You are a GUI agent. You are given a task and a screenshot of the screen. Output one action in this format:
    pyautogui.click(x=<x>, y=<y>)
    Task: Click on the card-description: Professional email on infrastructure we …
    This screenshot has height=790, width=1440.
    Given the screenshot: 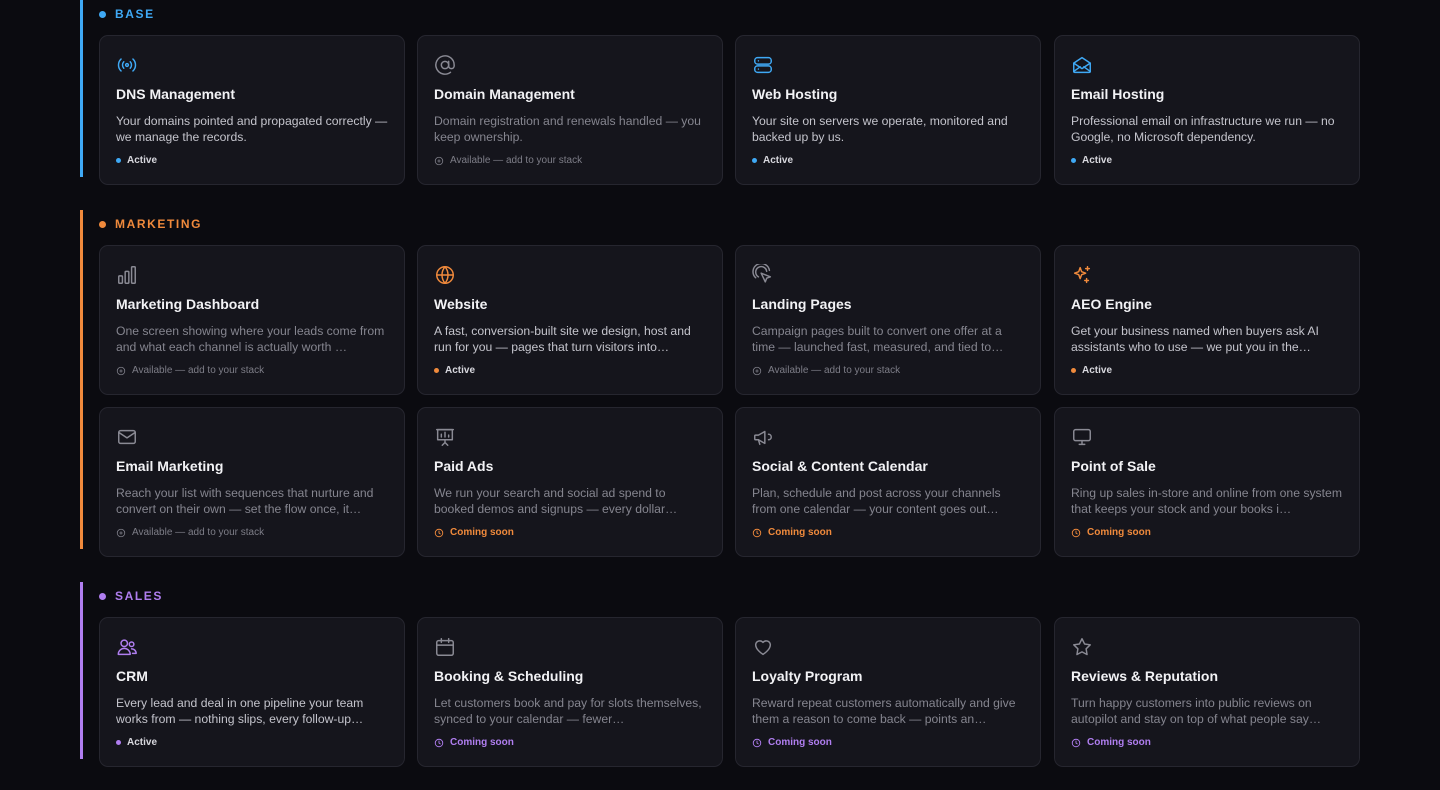 What is the action you would take?
    pyautogui.click(x=1203, y=129)
    